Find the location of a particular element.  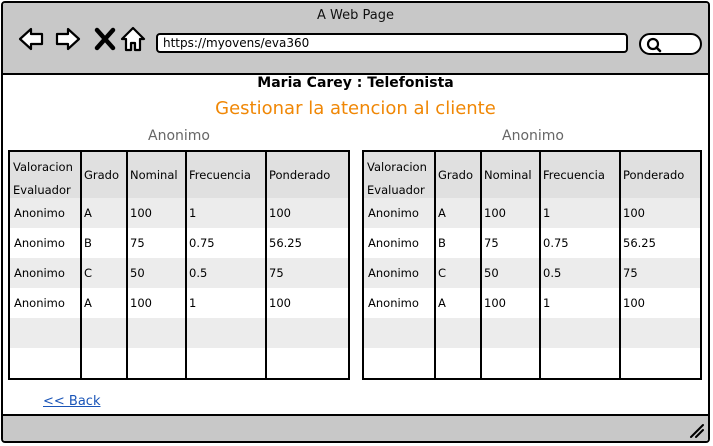

status-bar is located at coordinates (355, 427).